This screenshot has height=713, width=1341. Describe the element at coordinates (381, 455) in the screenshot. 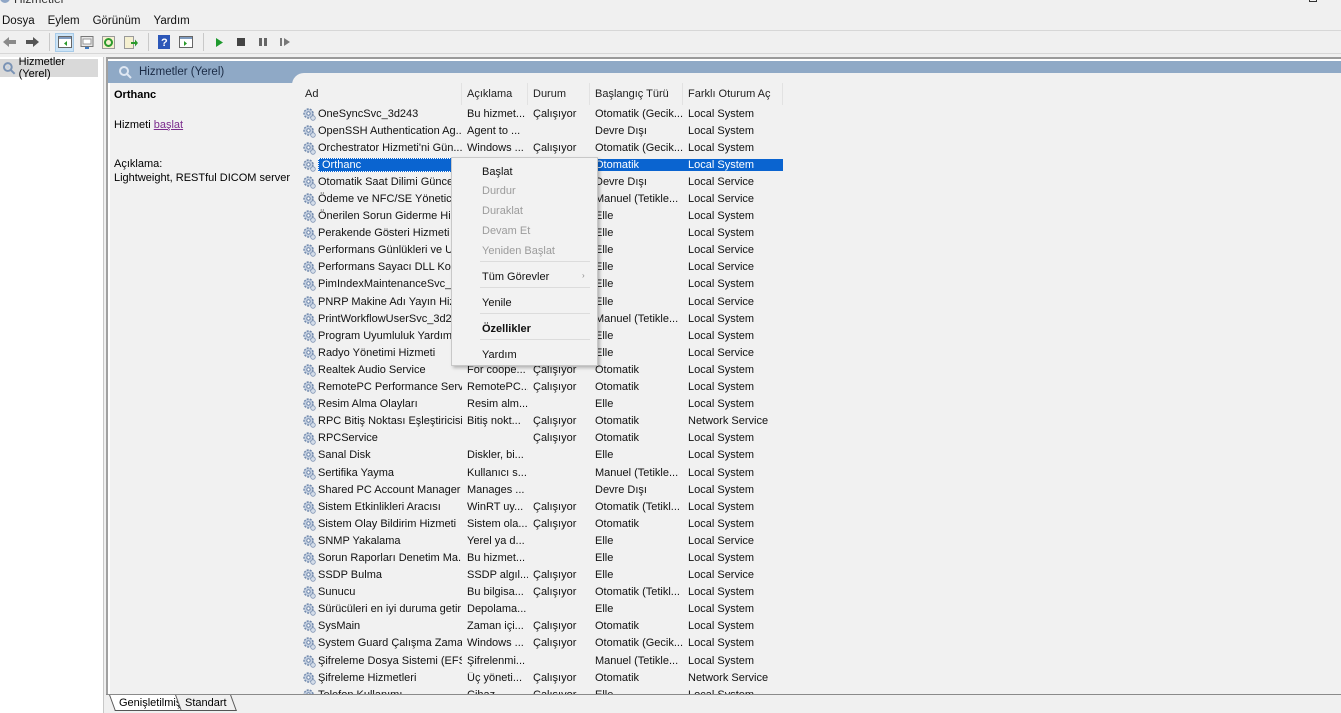

I see `cell-name: Sanal Disk` at that location.